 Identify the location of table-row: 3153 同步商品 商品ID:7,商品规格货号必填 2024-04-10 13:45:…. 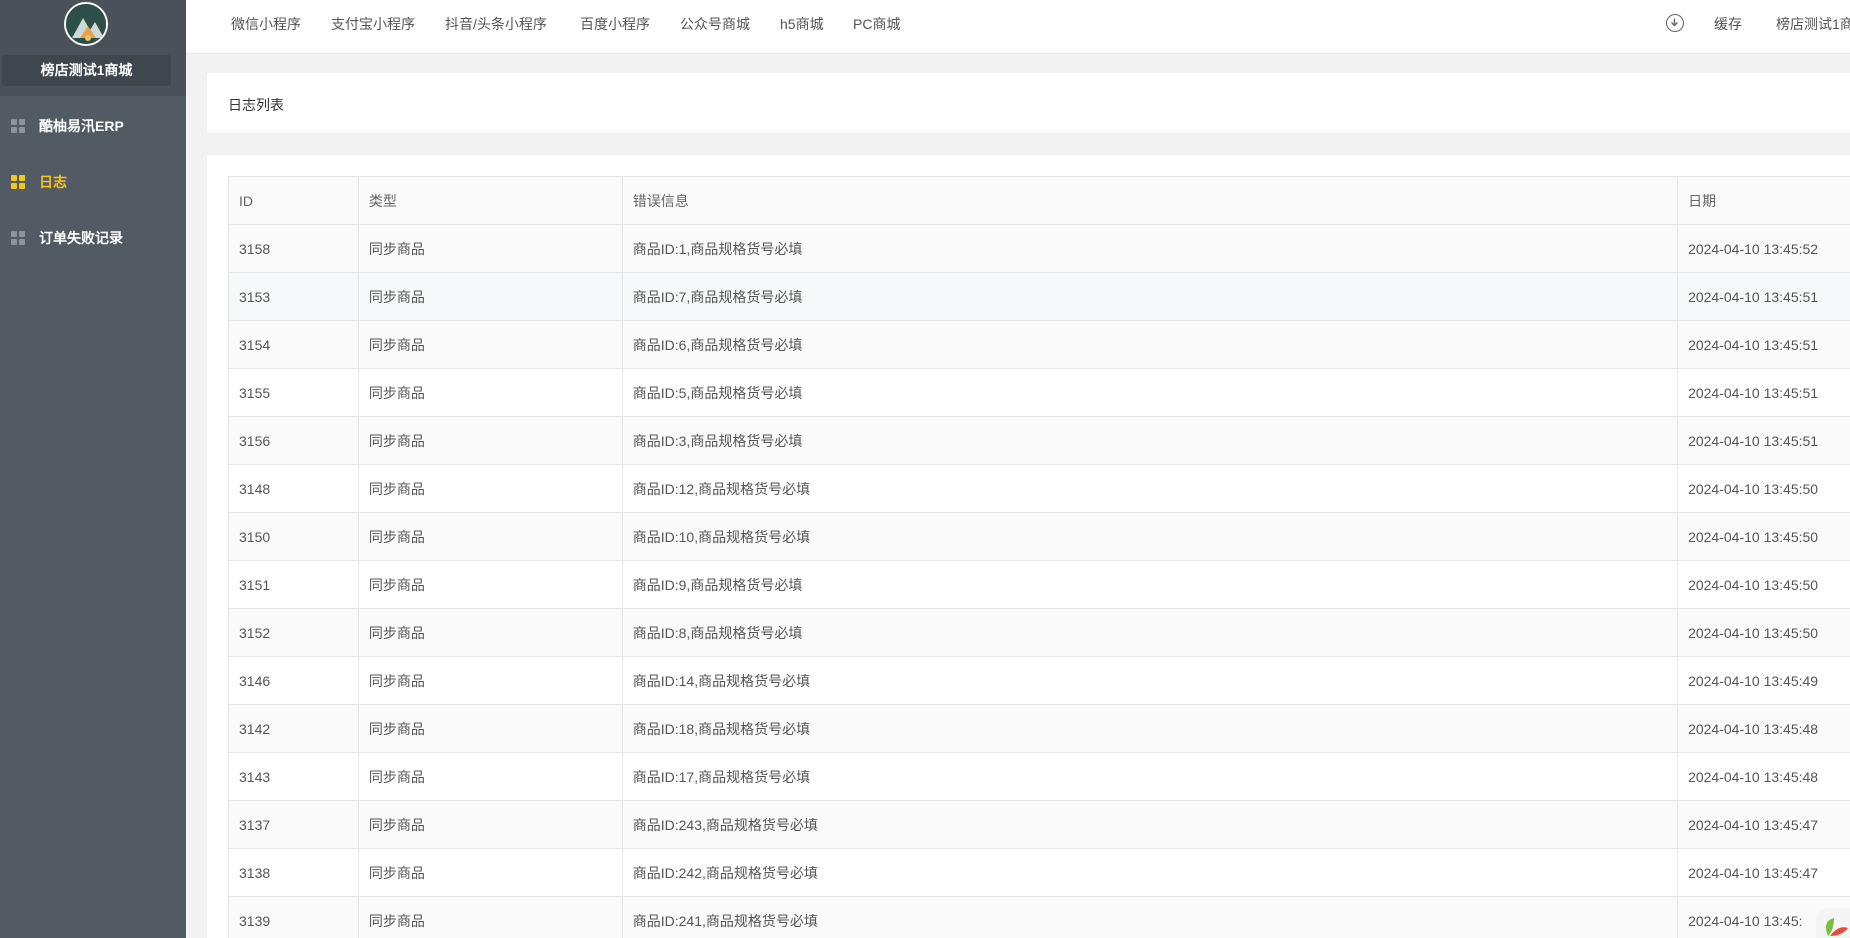
(1039, 296).